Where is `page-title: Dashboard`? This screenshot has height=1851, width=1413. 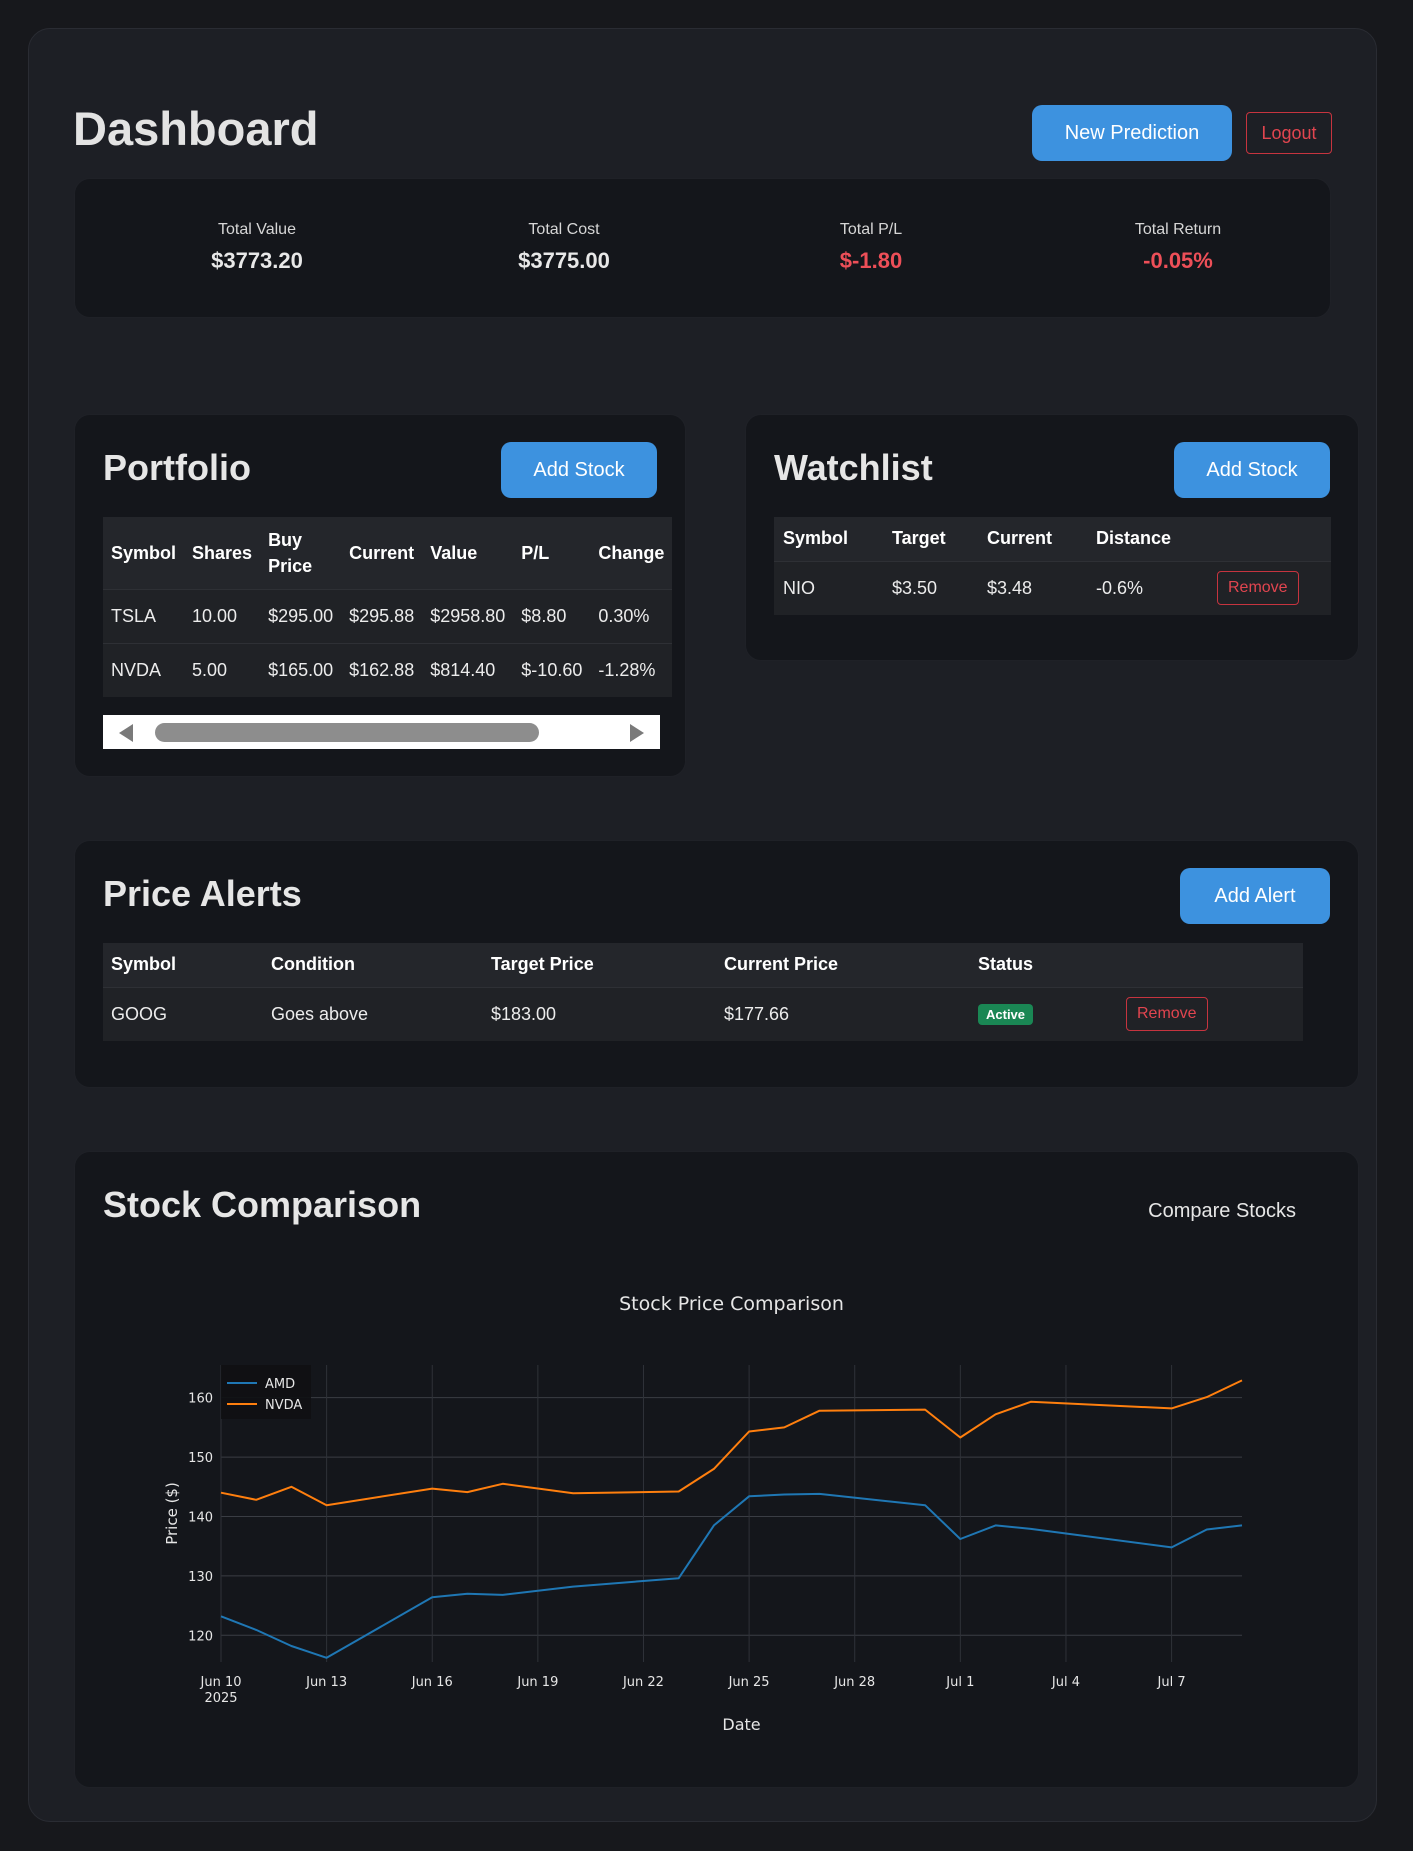 page-title: Dashboard is located at coordinates (196, 128).